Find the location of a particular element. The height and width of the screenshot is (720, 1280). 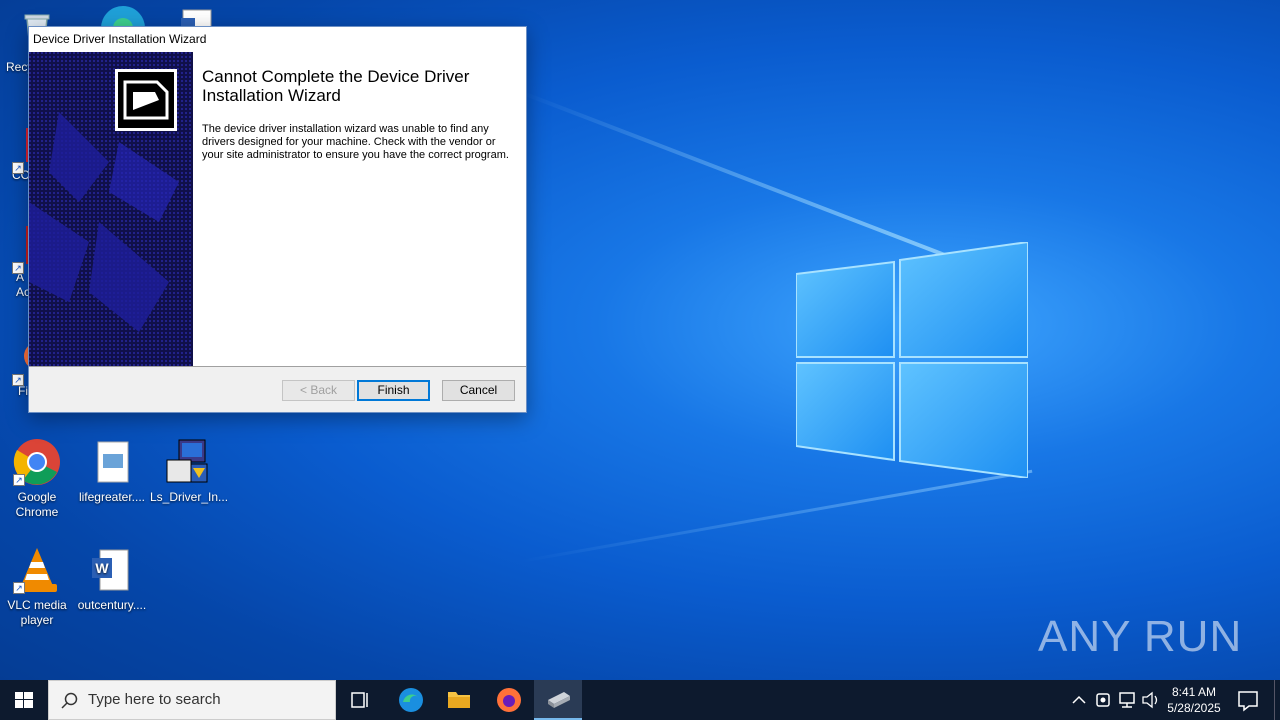

notification-icon is located at coordinates (1248, 701).